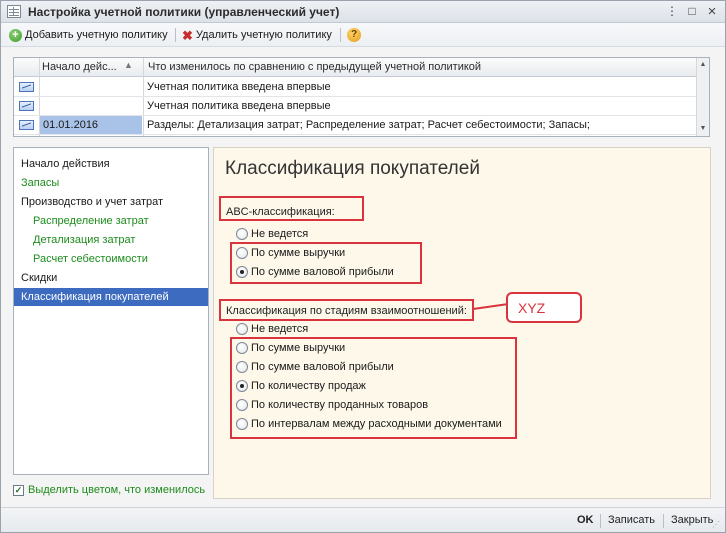  Describe the element at coordinates (111, 278) in the screenshot. I see `nav-item-discounts: Скидки` at that location.